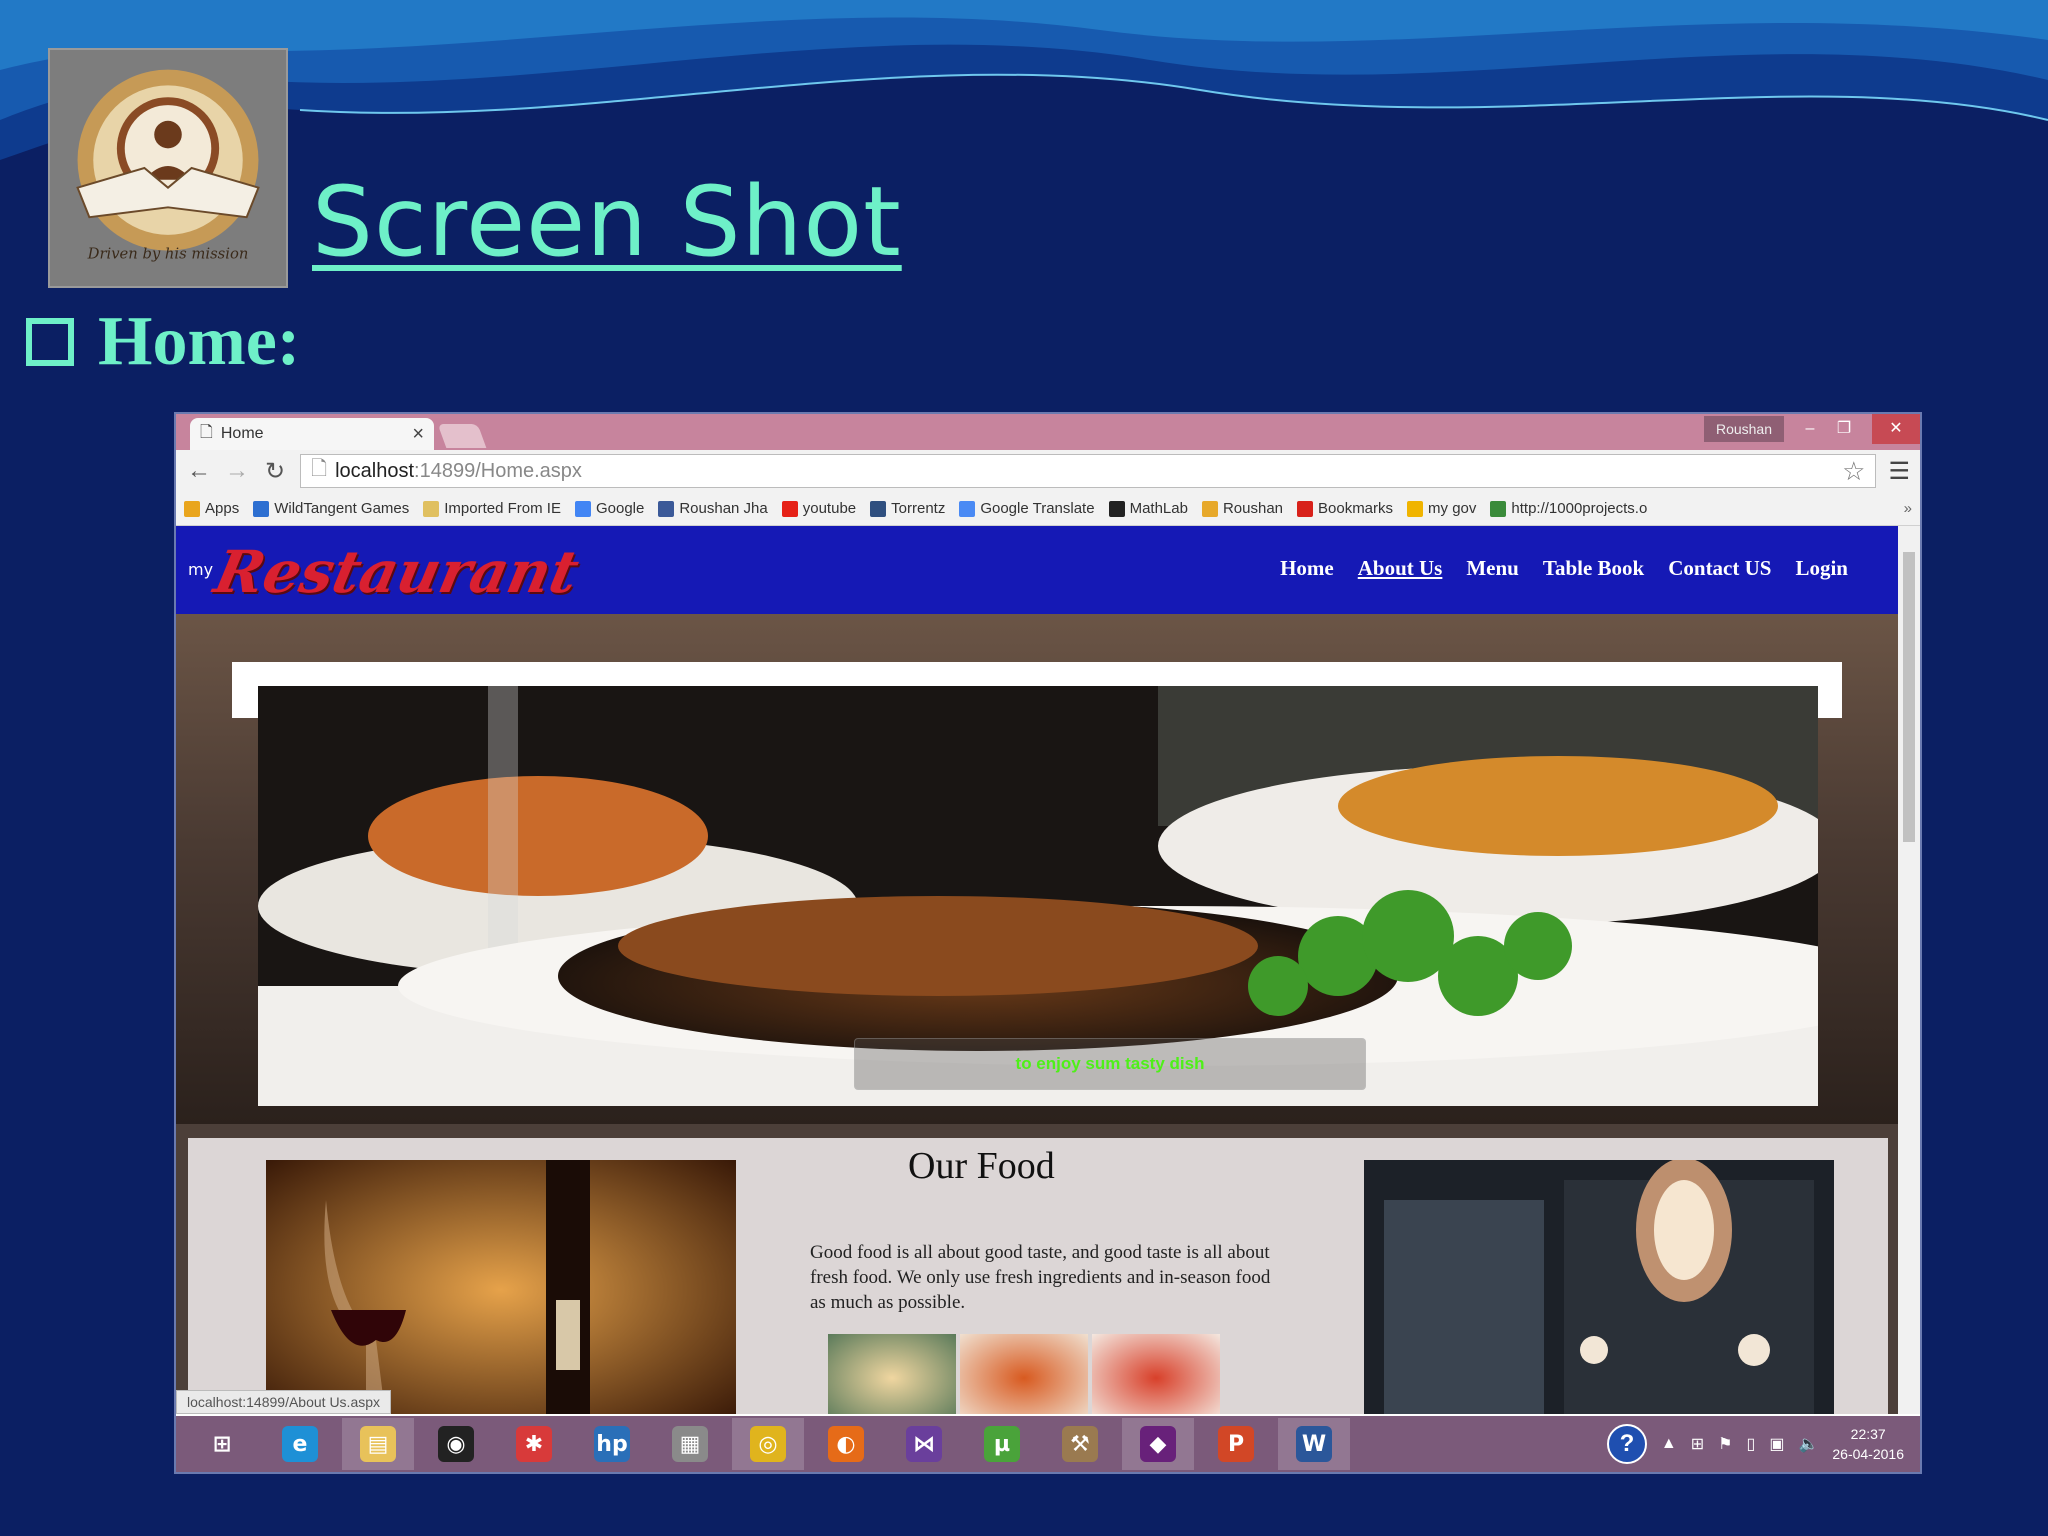 The width and height of the screenshot is (2048, 1536). Describe the element at coordinates (612, 1444) in the screenshot. I see `taskbar-item: hp` at that location.